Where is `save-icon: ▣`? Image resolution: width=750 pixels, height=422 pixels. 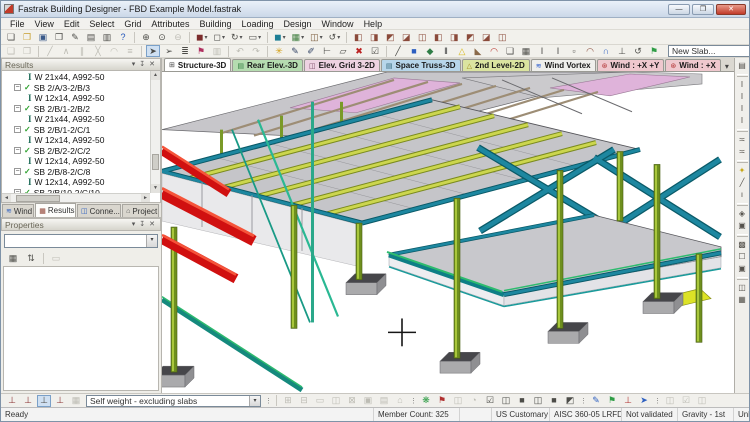
save-icon: ▣ is located at coordinates (43, 37).